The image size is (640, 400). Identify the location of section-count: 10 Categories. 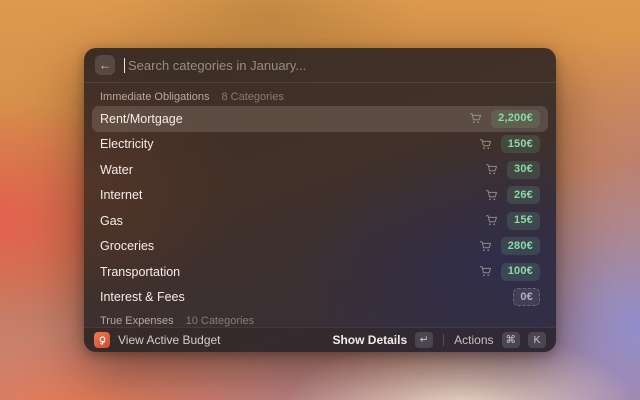
(220, 321).